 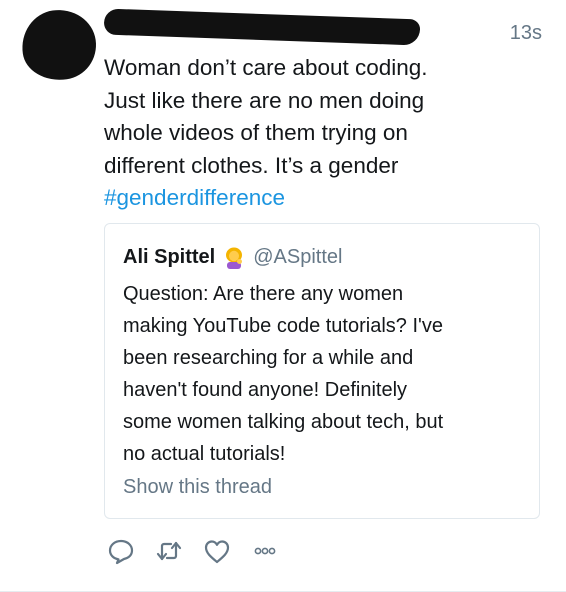 I want to click on quoted-text-line: Question: Are there any women, so click(x=263, y=294).